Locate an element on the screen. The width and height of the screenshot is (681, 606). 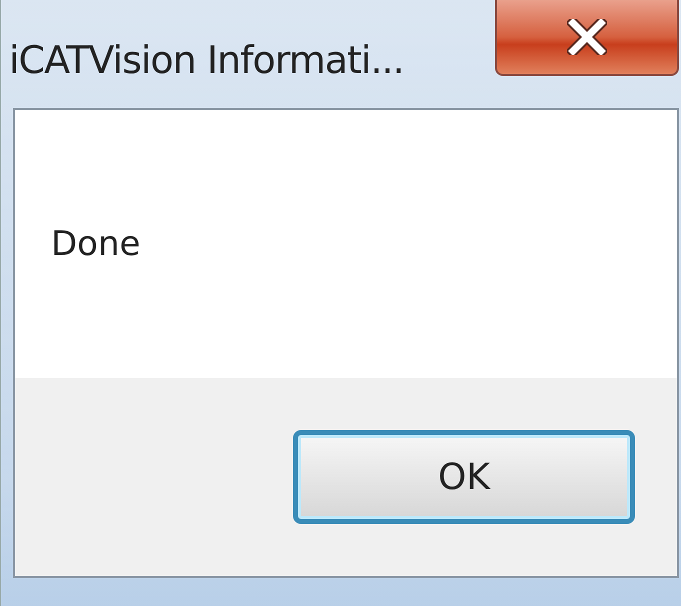
ok-button: OK is located at coordinates (464, 477).